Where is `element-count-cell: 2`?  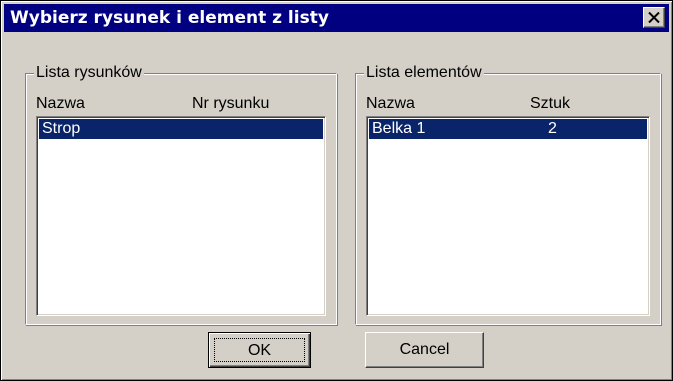
element-count-cell: 2 is located at coordinates (552, 128).